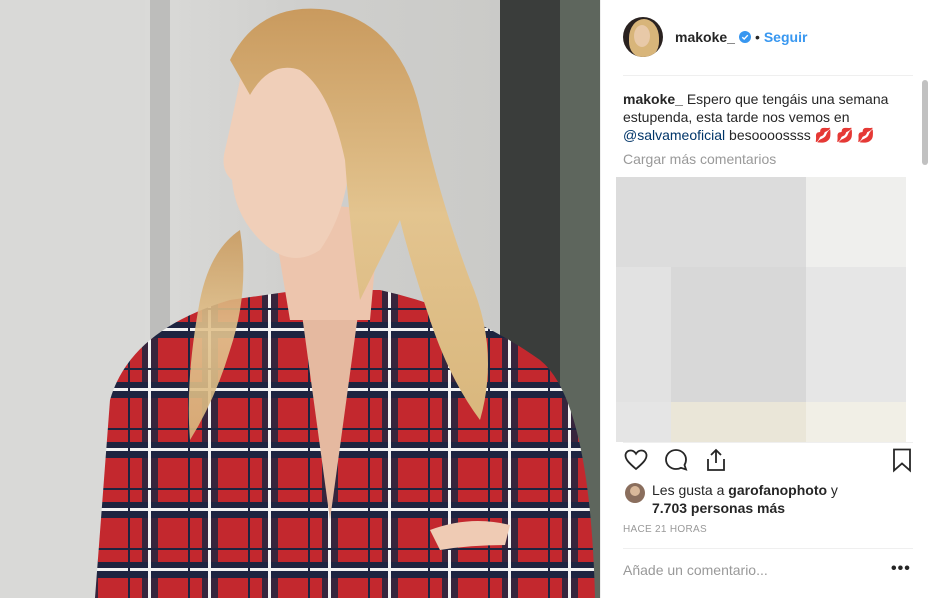  I want to click on follow-button: Seguir, so click(786, 37).